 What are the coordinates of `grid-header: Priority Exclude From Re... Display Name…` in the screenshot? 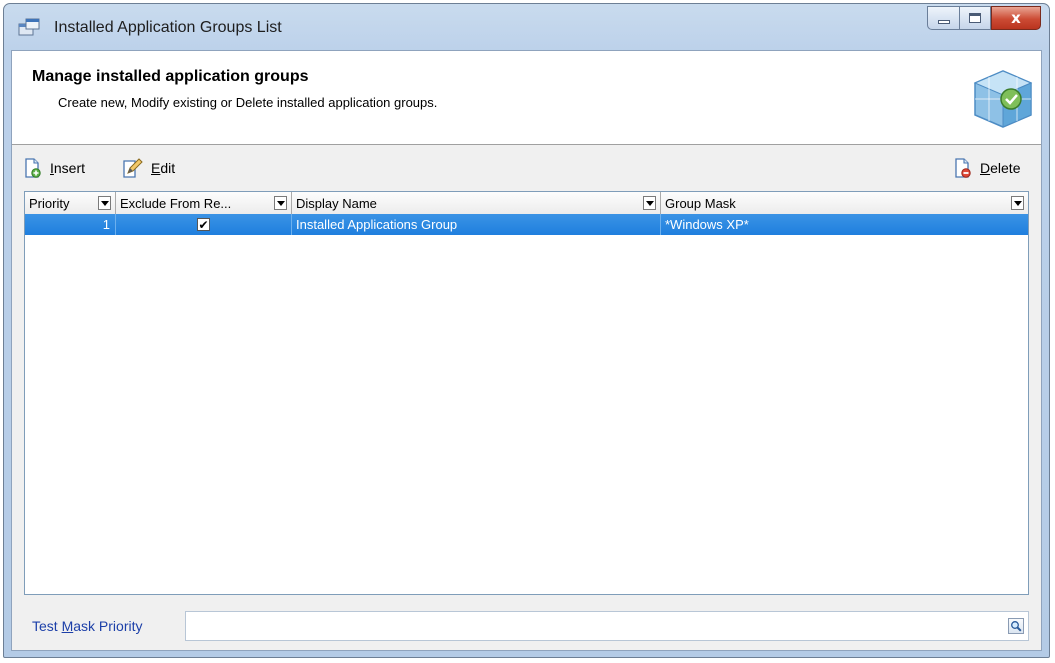 It's located at (526, 203).